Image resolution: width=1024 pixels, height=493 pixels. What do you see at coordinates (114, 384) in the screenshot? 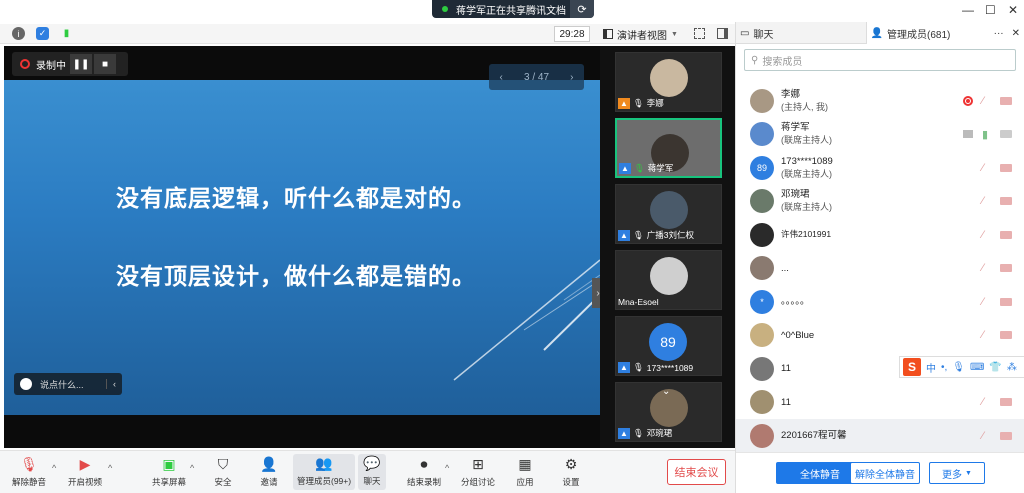
I see `collapse-left-icon: ‹` at bounding box center [114, 384].